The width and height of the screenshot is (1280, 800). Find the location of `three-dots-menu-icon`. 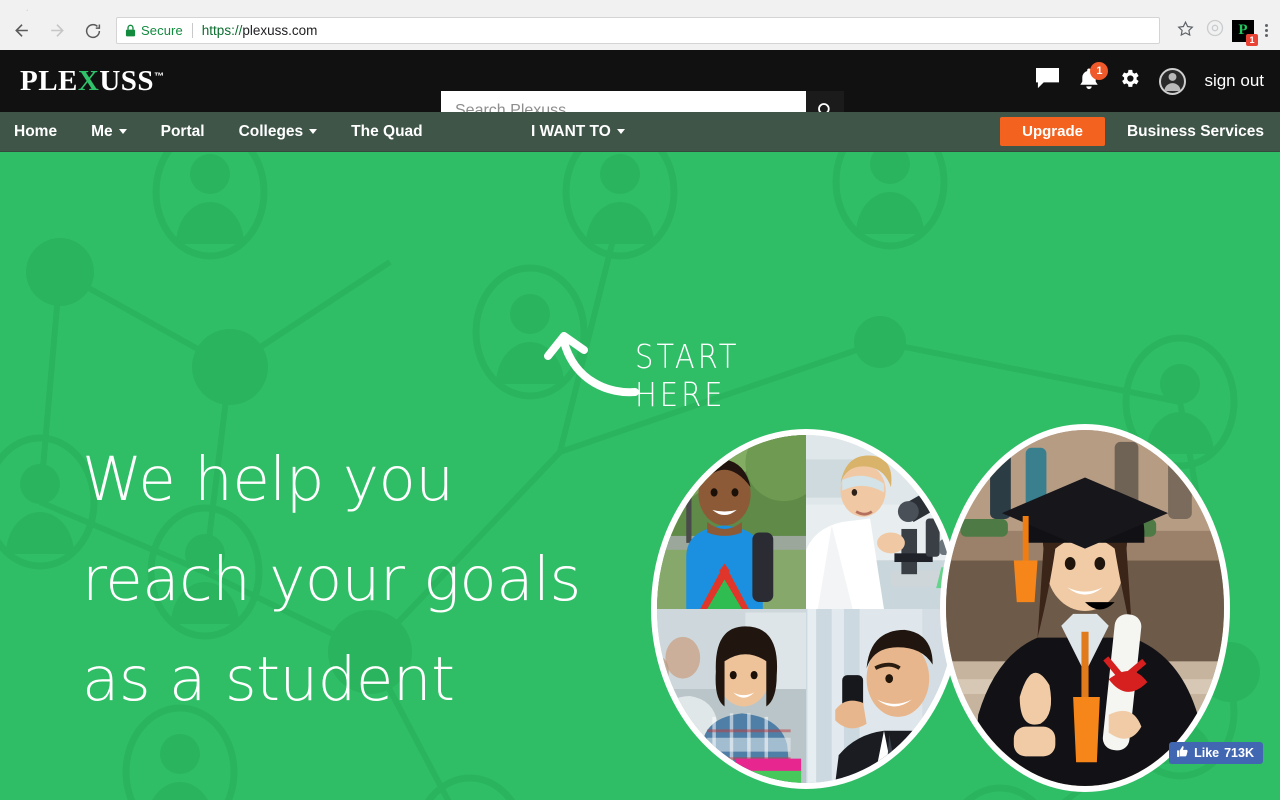

three-dots-menu-icon is located at coordinates (1266, 25).